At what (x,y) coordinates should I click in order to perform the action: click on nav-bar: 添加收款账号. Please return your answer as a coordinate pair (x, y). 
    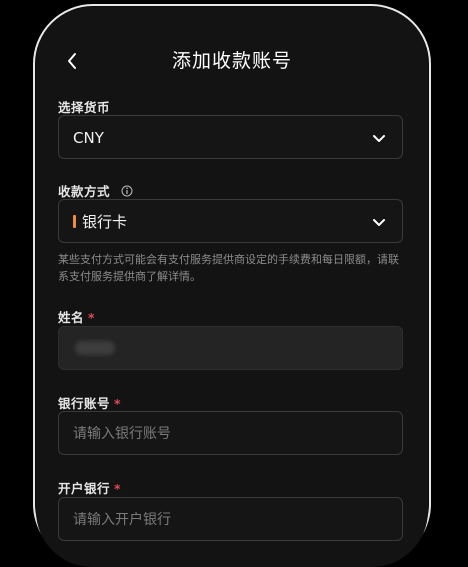
    Looking at the image, I should click on (232, 61).